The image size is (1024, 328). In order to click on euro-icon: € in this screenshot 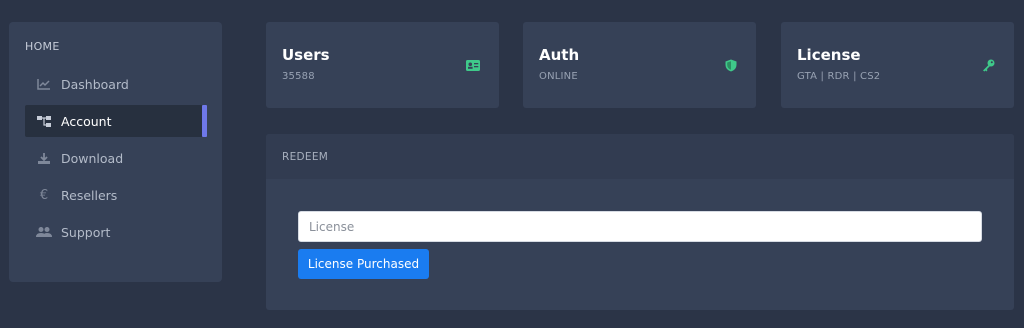, I will do `click(44, 195)`.